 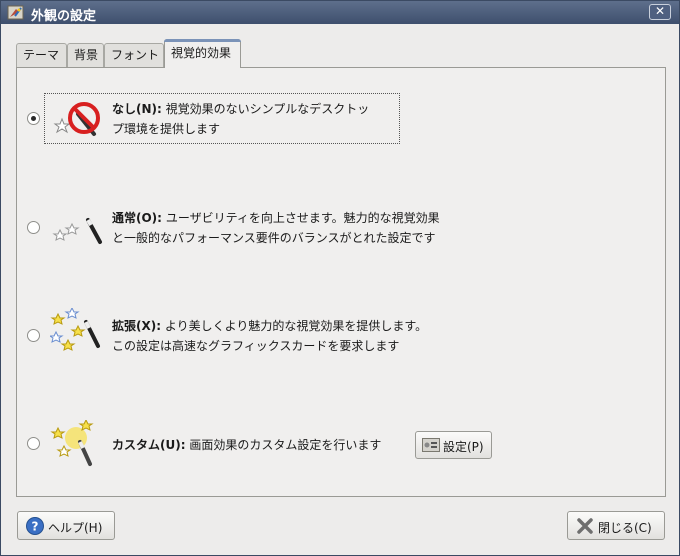 What do you see at coordinates (340, 12) in the screenshot?
I see `title-bar: 外観の設定 ✕` at bounding box center [340, 12].